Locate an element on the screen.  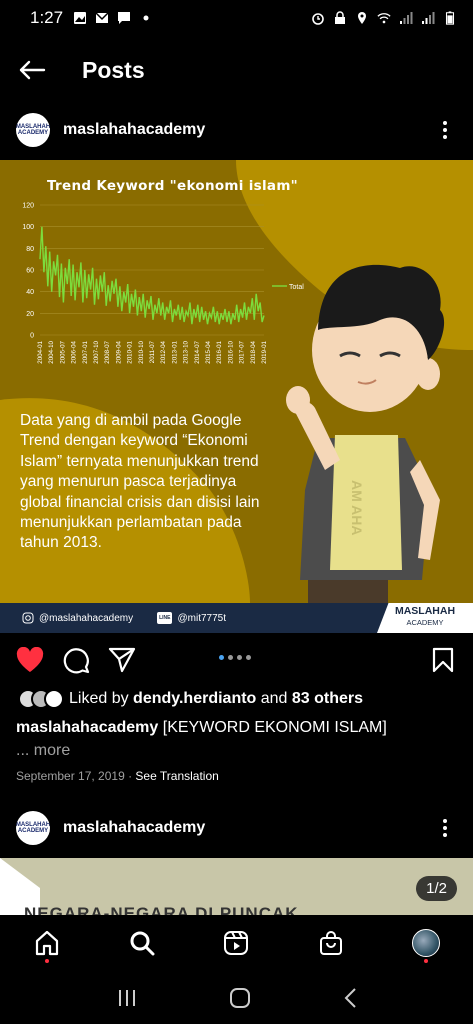
post-date-line: September 17, 2019 · See Translation is located at coordinates (117, 776).